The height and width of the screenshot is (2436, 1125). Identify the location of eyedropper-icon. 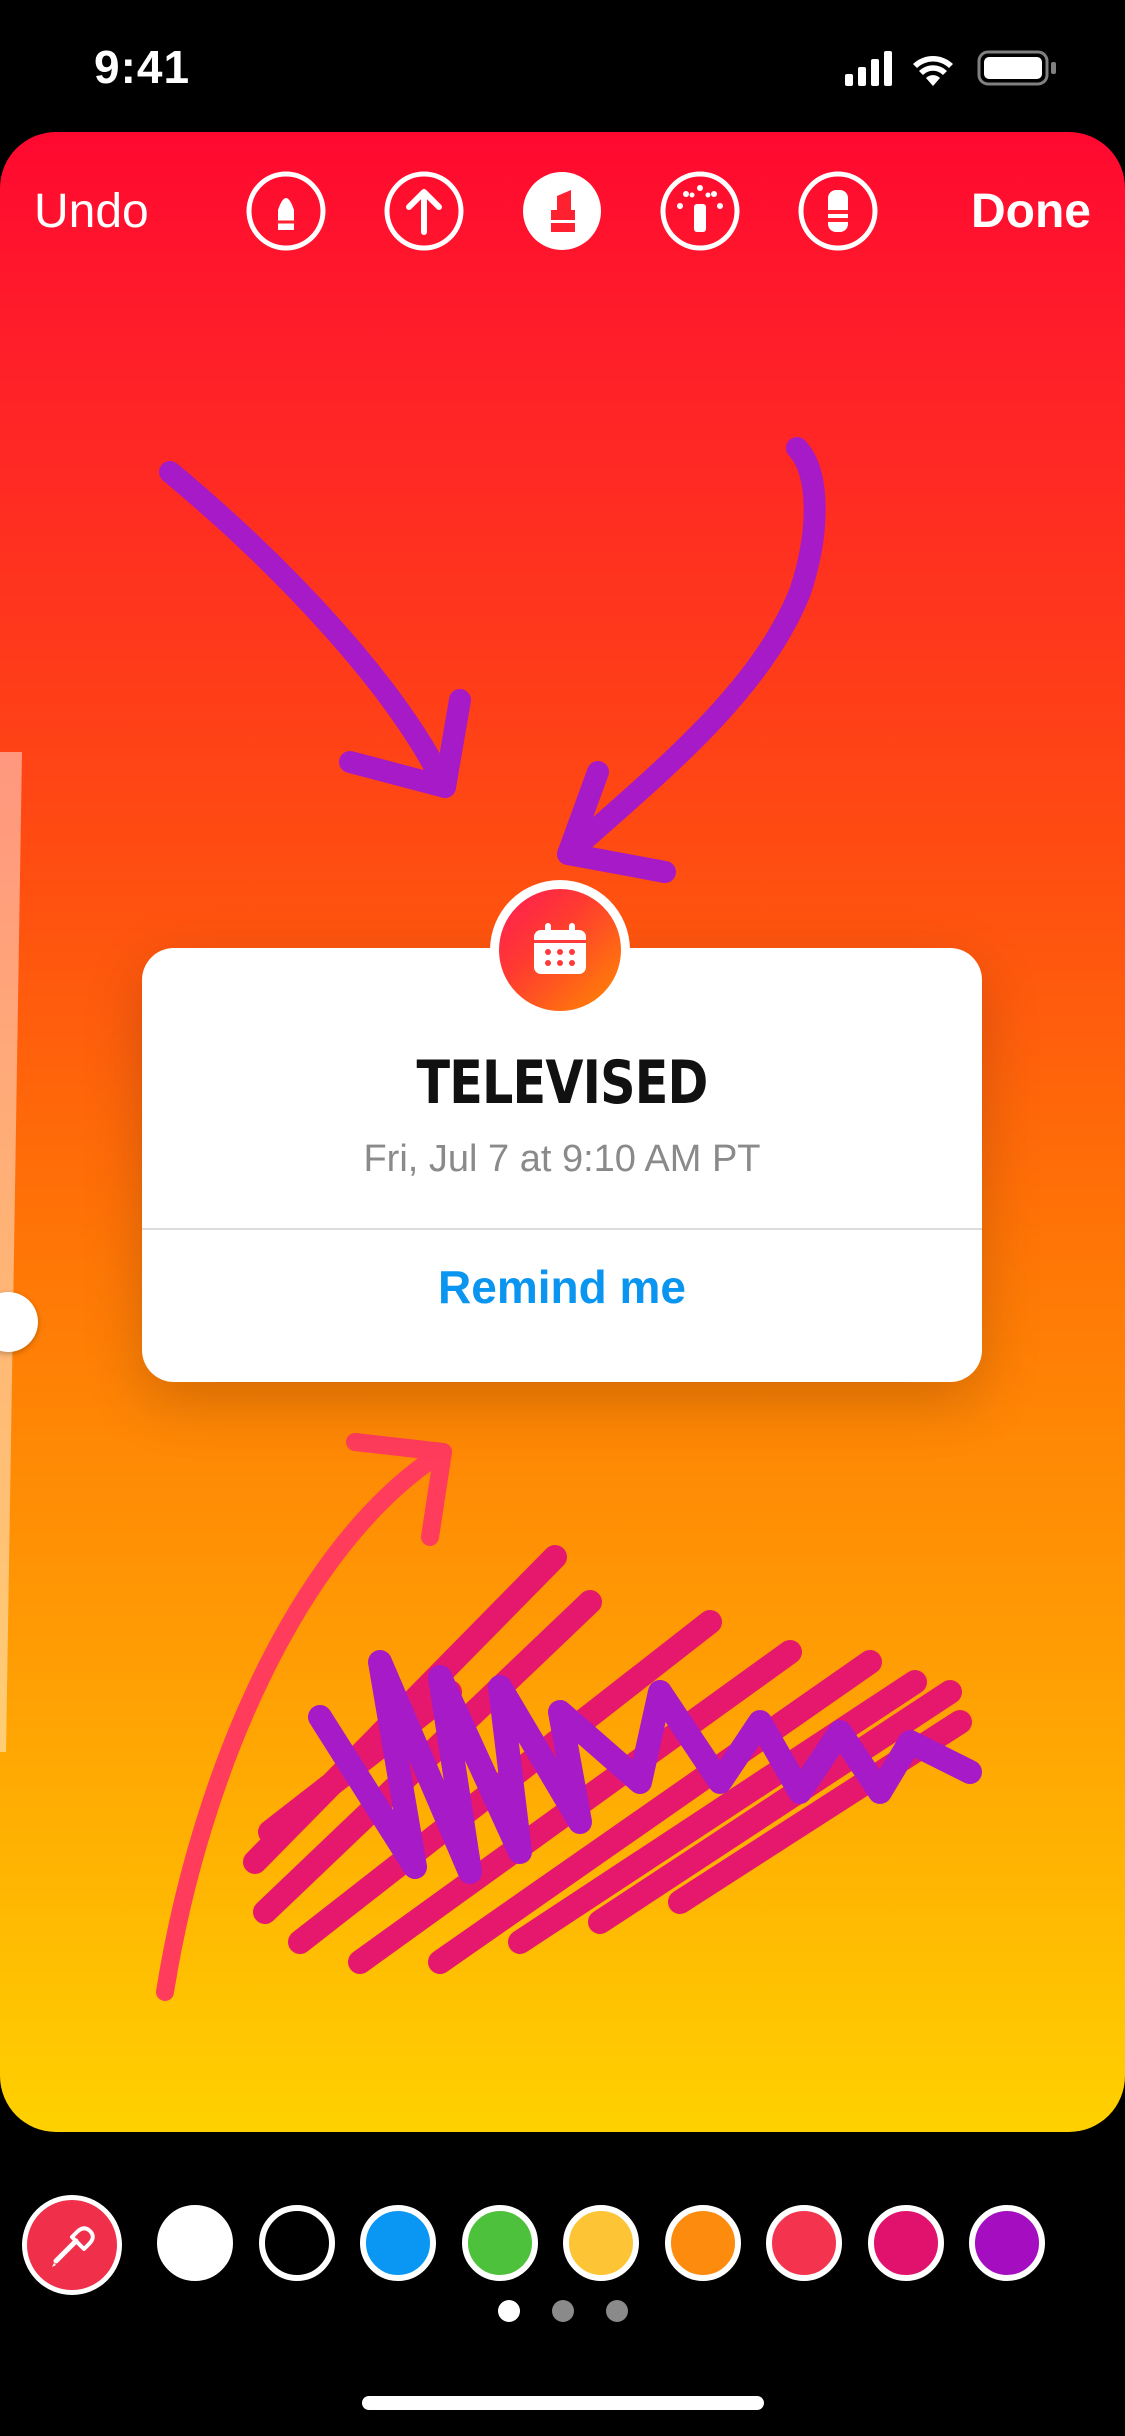
(73, 2246).